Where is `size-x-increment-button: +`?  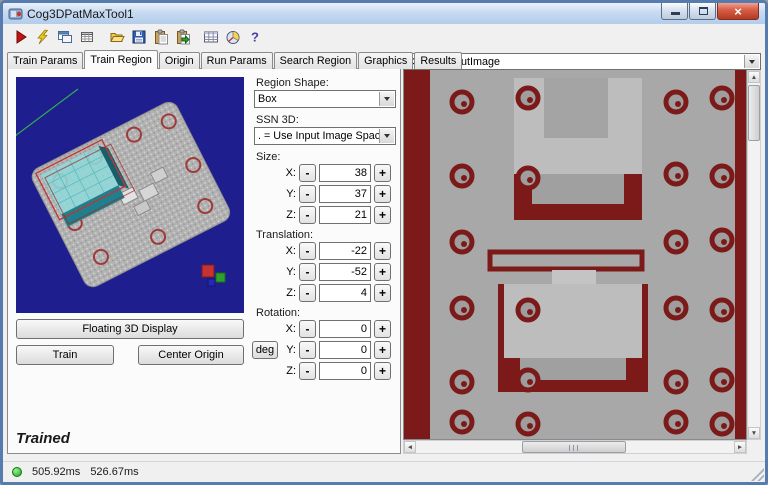 size-x-increment-button: + is located at coordinates (382, 173).